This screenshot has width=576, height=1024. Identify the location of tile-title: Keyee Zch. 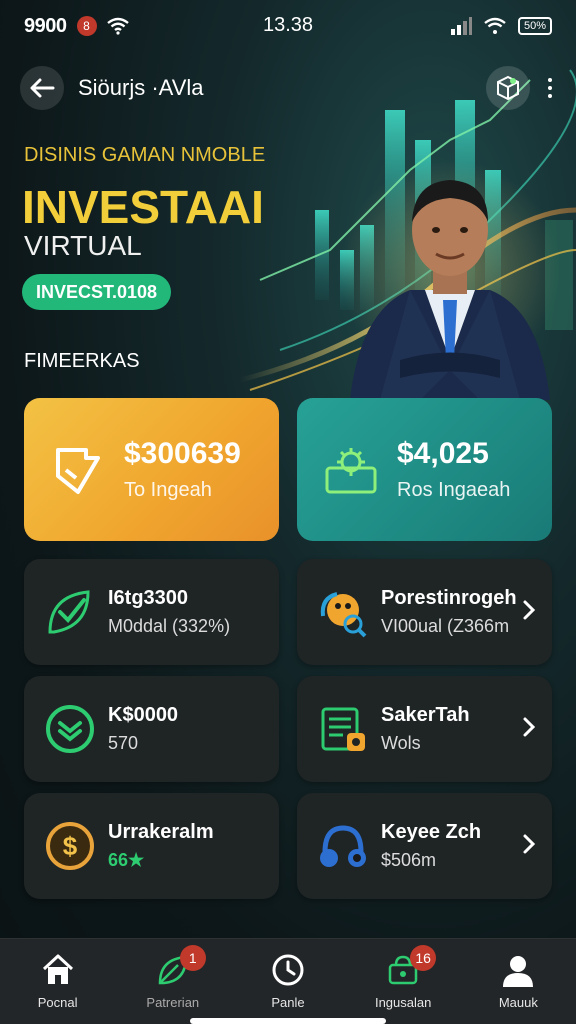
(431, 832).